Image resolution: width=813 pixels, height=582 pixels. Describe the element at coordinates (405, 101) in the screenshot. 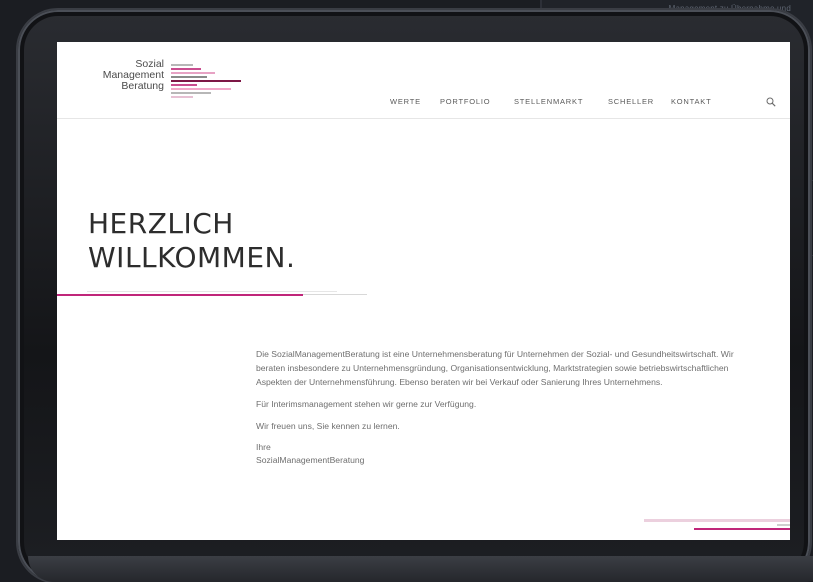

I see `nav-item-werte: WERTE` at that location.